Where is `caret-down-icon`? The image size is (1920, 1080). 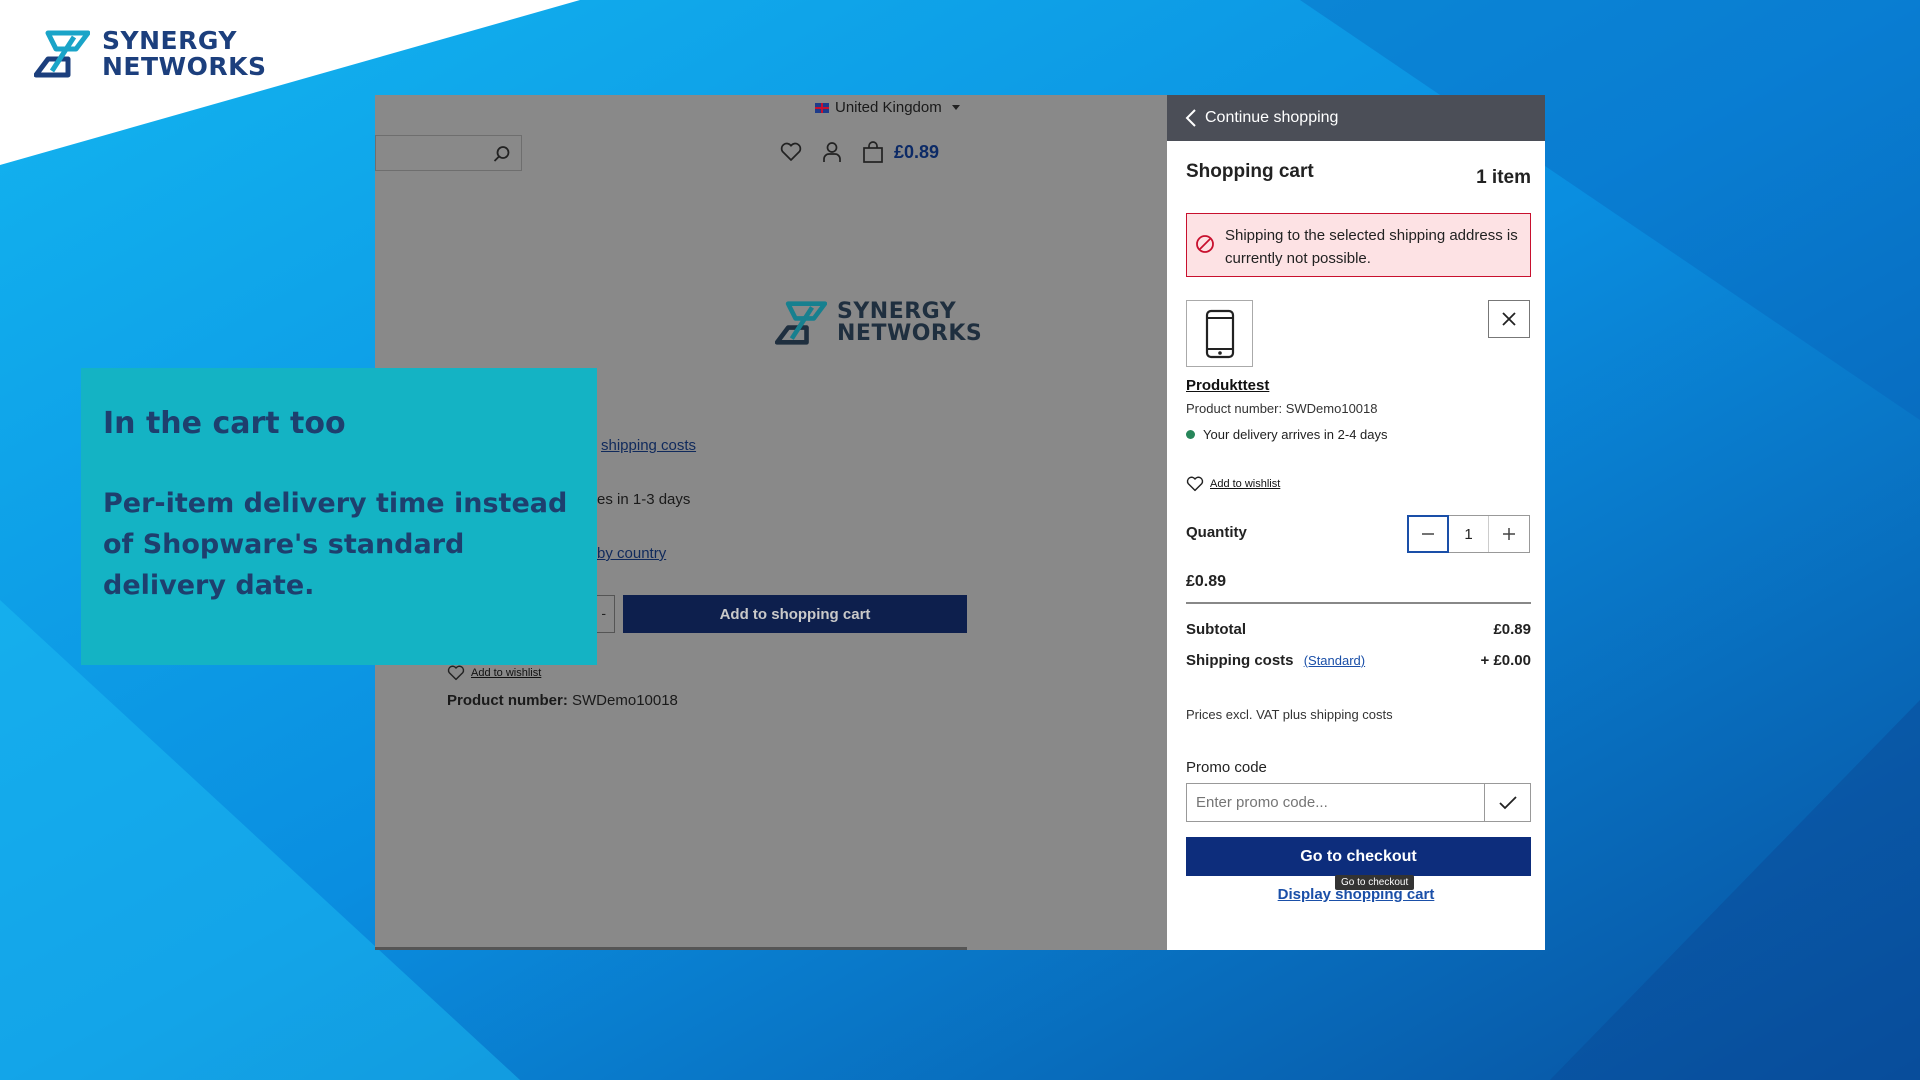 caret-down-icon is located at coordinates (955, 107).